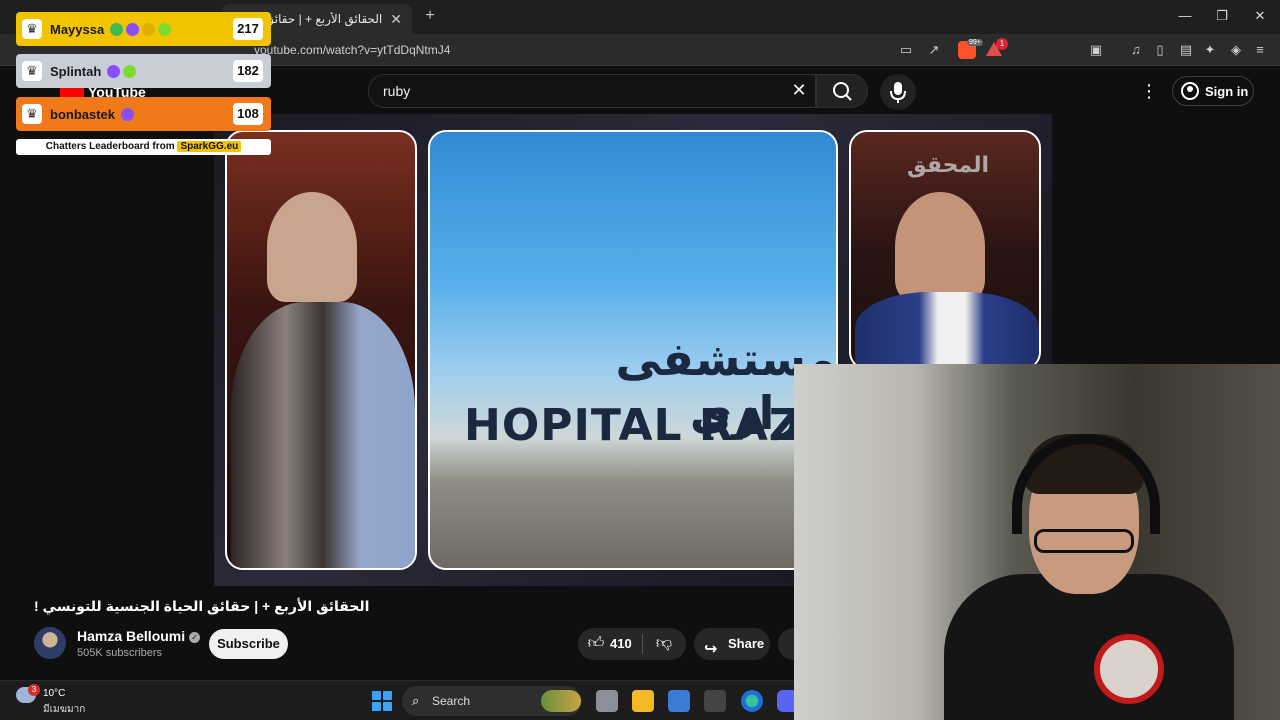 The width and height of the screenshot is (1280, 720). Describe the element at coordinates (1149, 91) in the screenshot. I see `settings-menu-icon: ⋮` at that location.